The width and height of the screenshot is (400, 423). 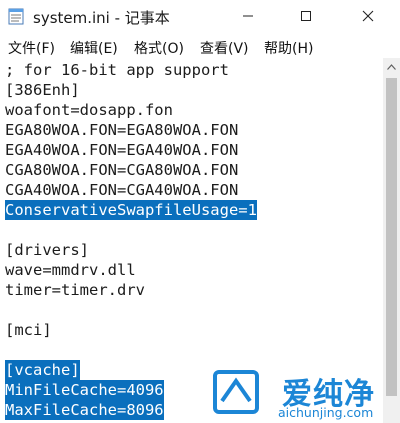 I want to click on text-line: EGA40WOA.FON=EGA40WOA.FON, so click(x=122, y=150).